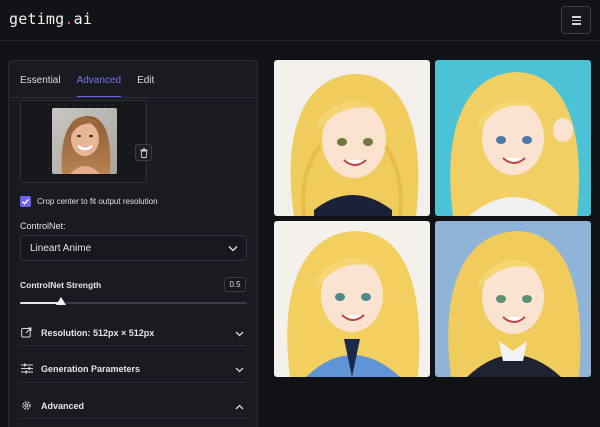 The image size is (600, 427). Describe the element at coordinates (133, 301) in the screenshot. I see `strength-slider` at that location.